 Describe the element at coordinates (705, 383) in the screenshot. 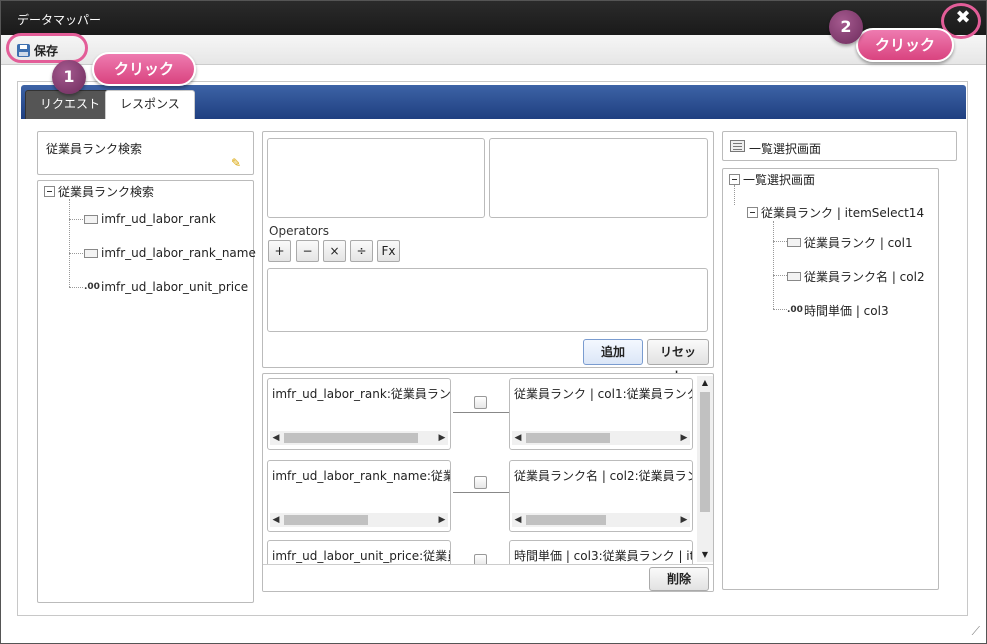

I see `scroll-up-icon: ▲` at that location.